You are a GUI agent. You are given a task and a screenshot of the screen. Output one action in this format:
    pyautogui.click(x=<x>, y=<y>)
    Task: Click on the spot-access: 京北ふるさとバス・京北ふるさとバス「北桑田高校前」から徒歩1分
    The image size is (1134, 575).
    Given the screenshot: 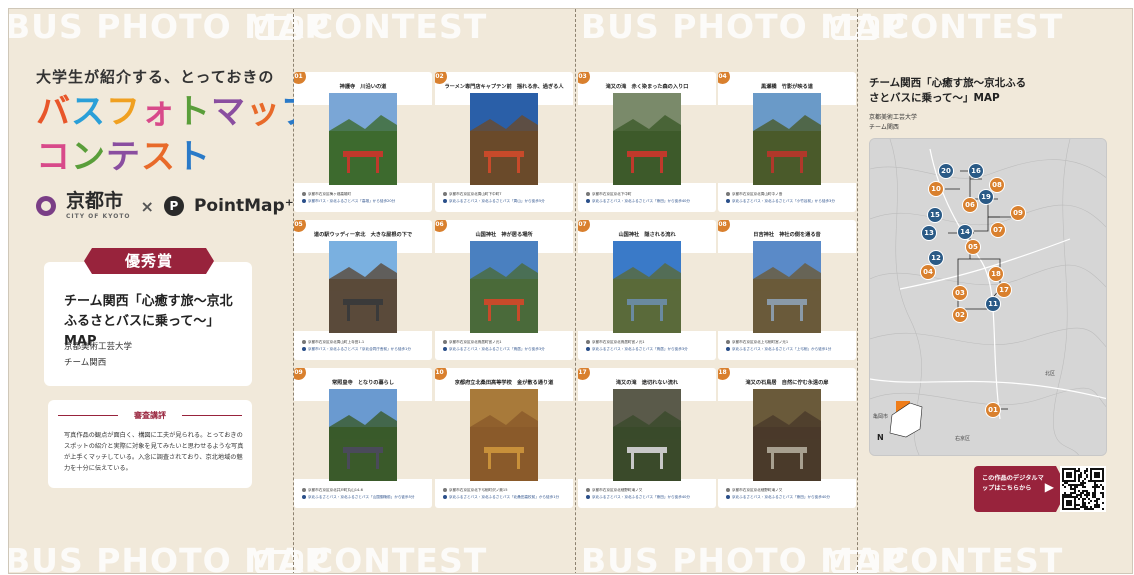 What is the action you would take?
    pyautogui.click(x=506, y=497)
    